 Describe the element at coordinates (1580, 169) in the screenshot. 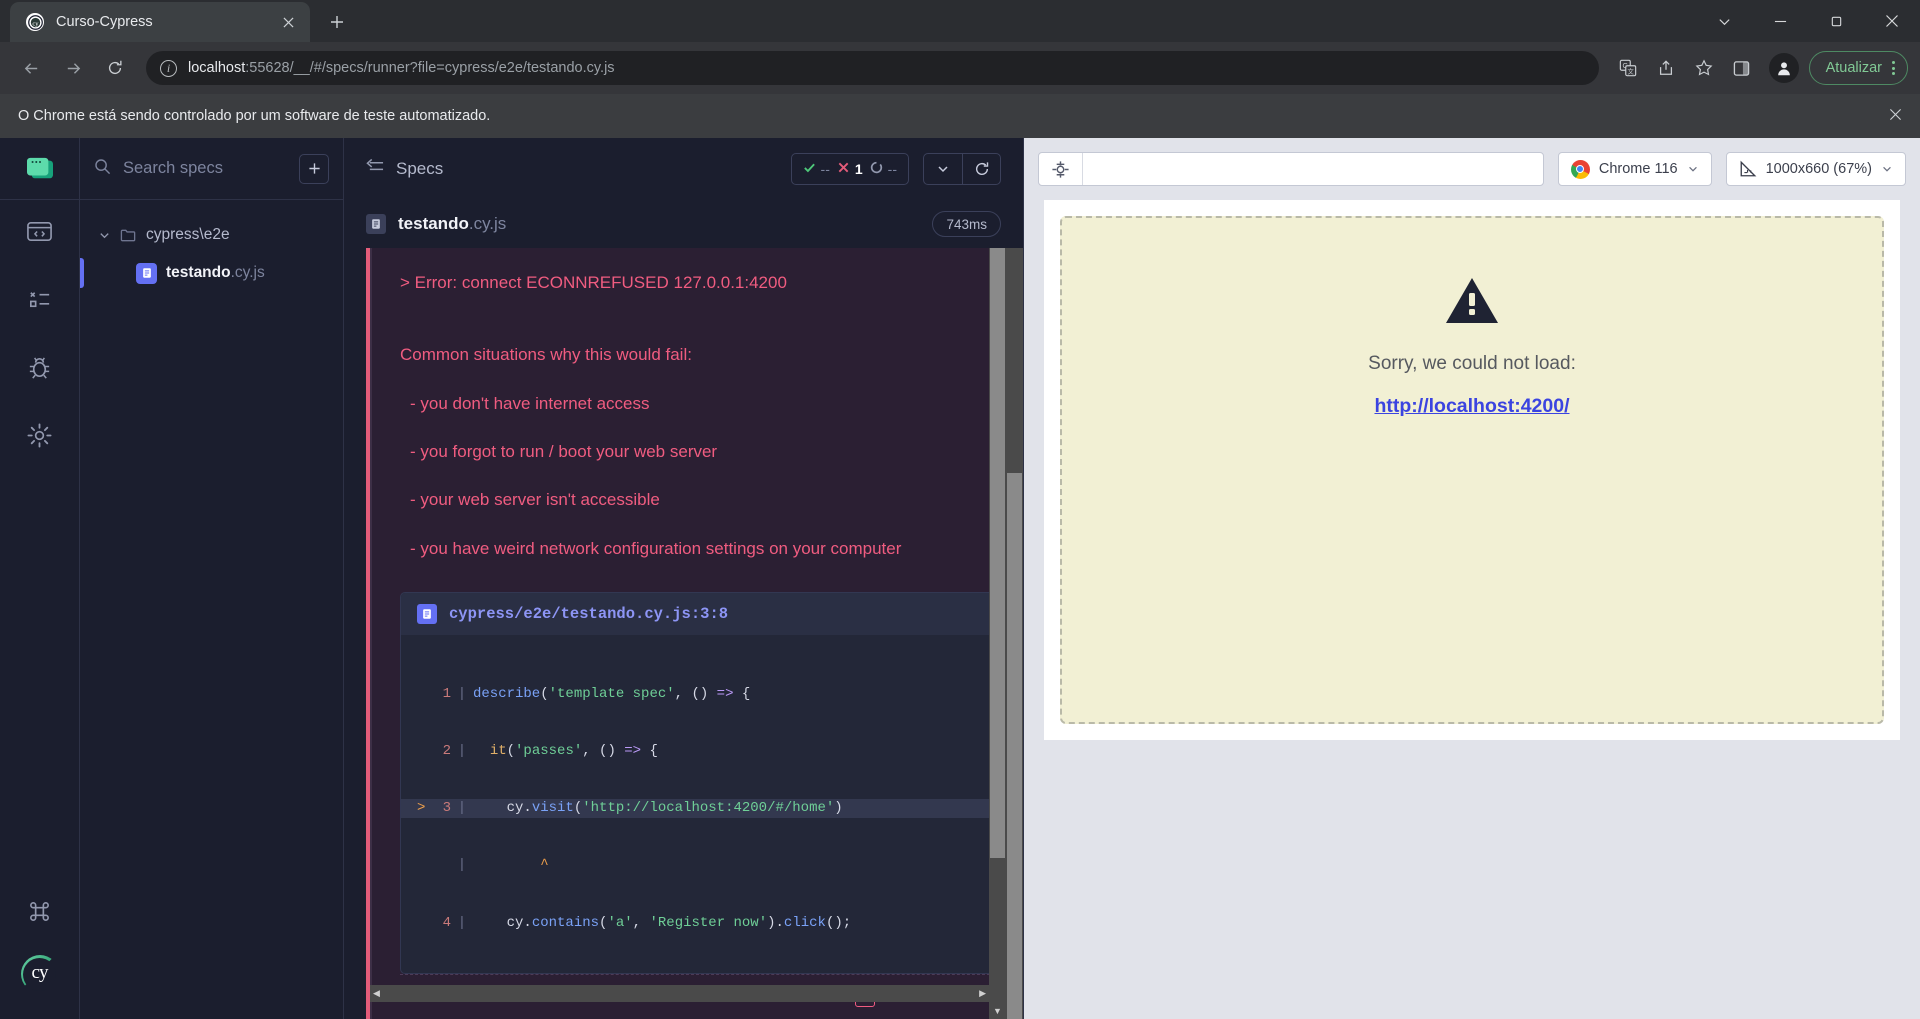

I see `chrome-icon` at that location.